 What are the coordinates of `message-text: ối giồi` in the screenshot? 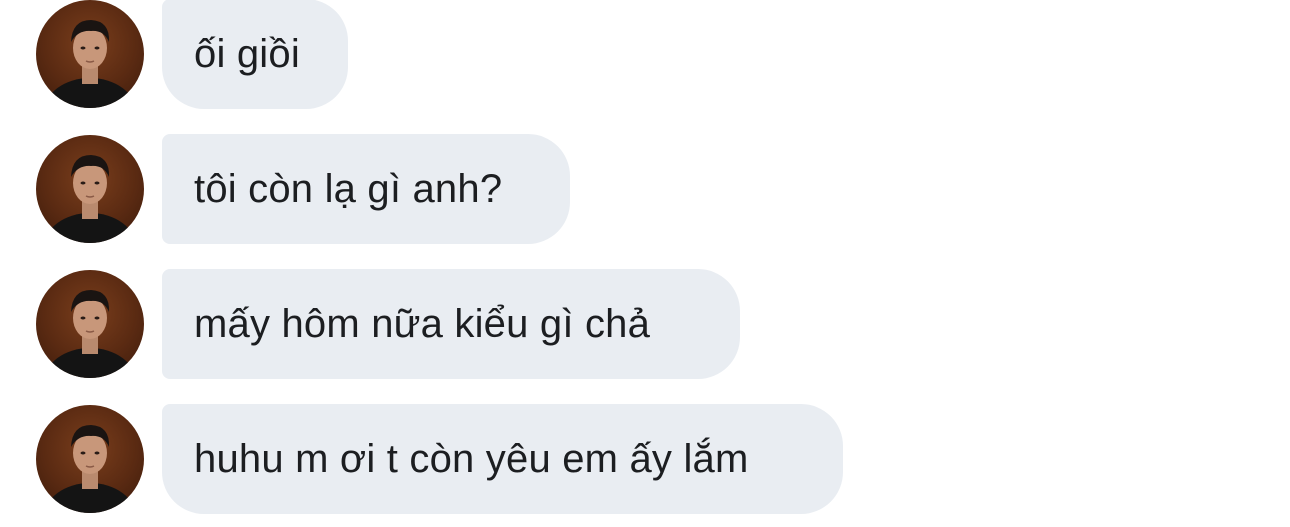 It's located at (247, 53).